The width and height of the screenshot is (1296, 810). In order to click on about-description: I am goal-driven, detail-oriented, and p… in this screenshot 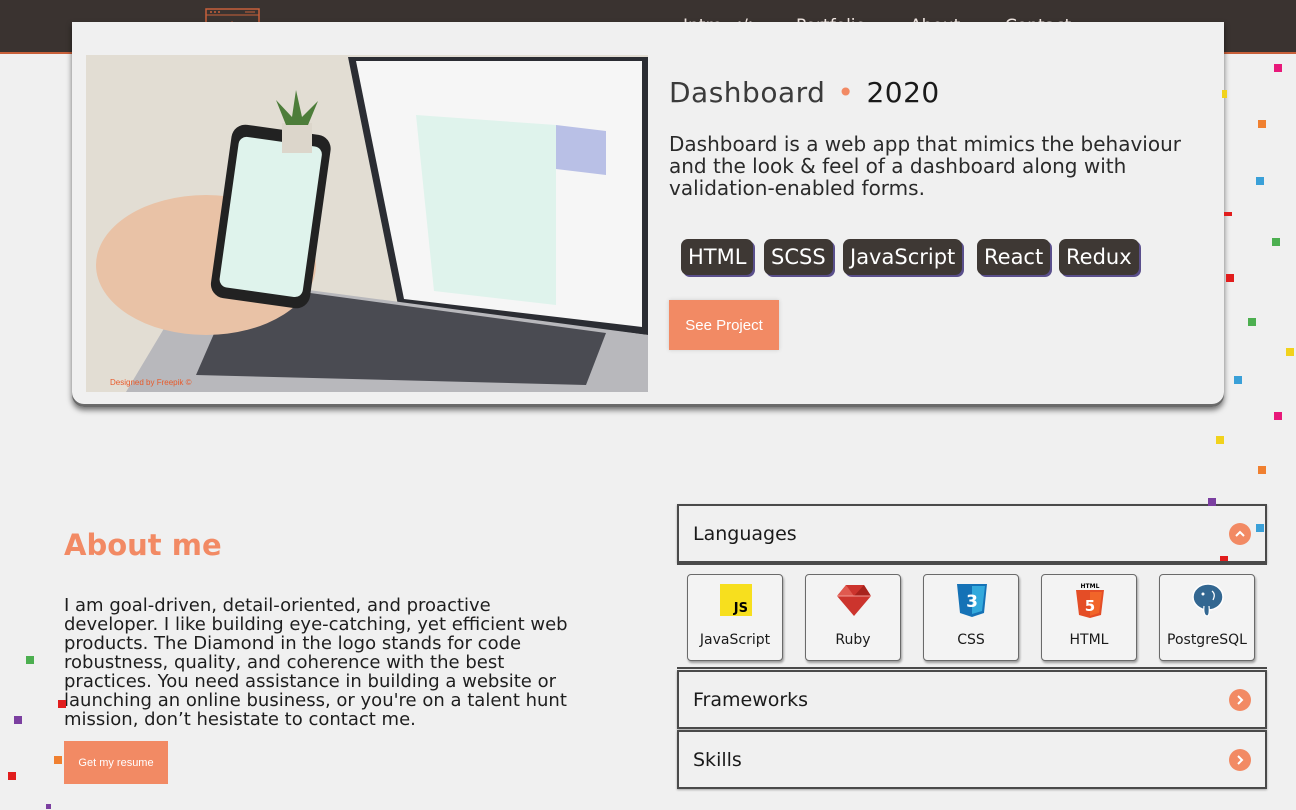, I will do `click(316, 662)`.